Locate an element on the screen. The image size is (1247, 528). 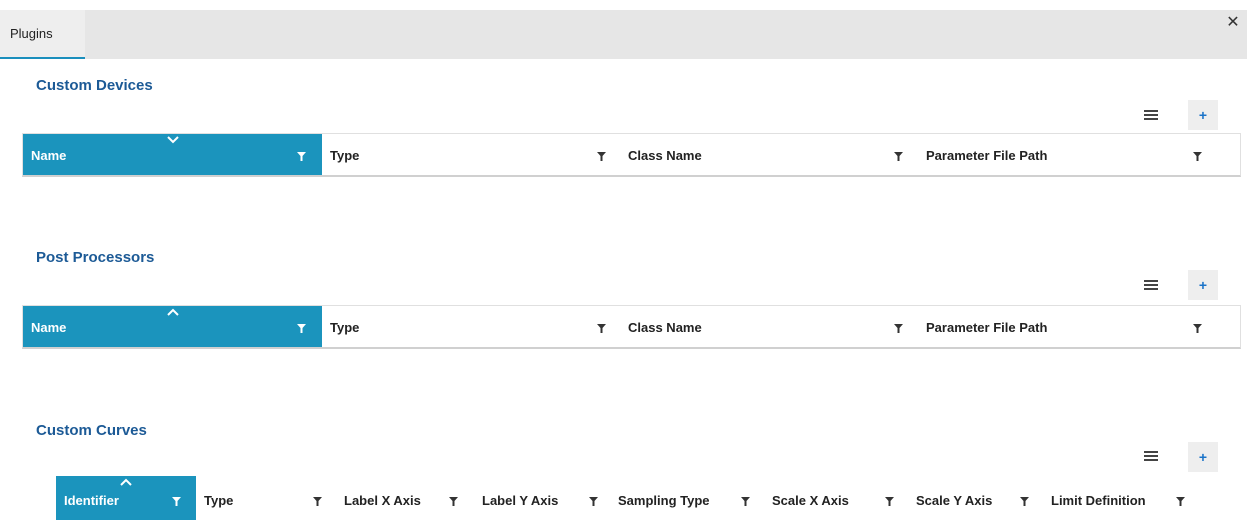
column-header-scale-y-axis: Scale Y Axis is located at coordinates (975, 498).